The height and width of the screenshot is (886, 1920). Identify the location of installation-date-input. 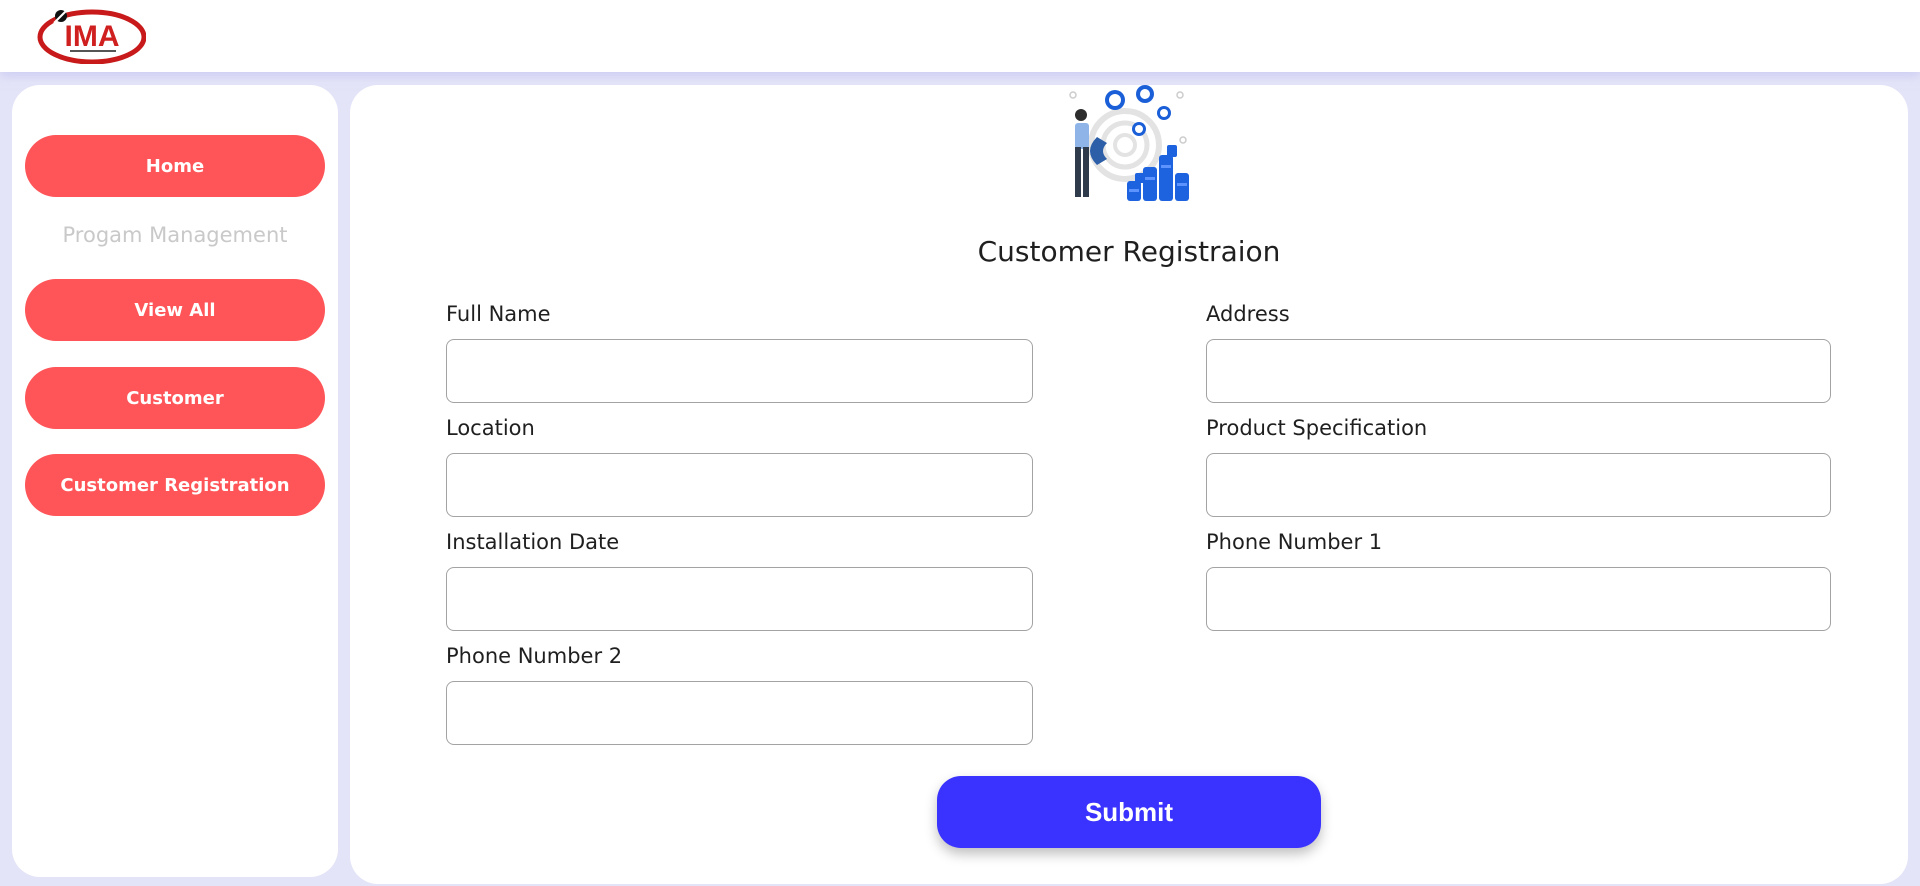
(739, 599).